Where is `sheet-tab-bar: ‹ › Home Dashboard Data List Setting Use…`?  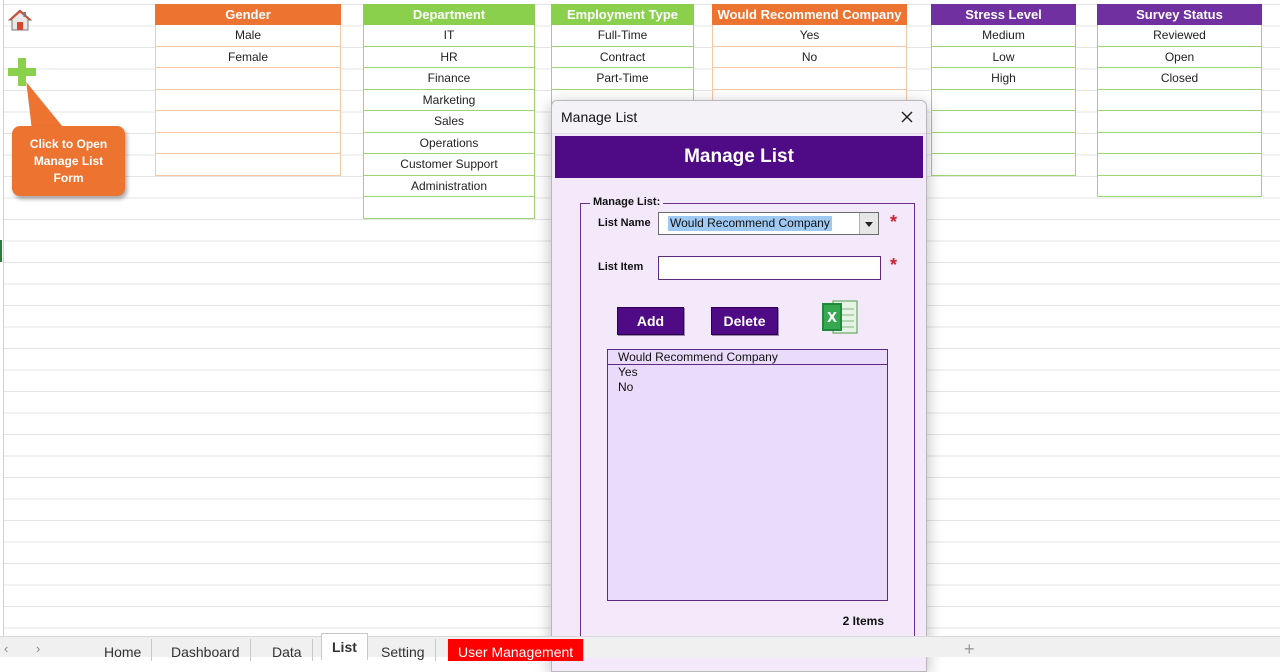 sheet-tab-bar: ‹ › Home Dashboard Data List Setting Use… is located at coordinates (640, 647).